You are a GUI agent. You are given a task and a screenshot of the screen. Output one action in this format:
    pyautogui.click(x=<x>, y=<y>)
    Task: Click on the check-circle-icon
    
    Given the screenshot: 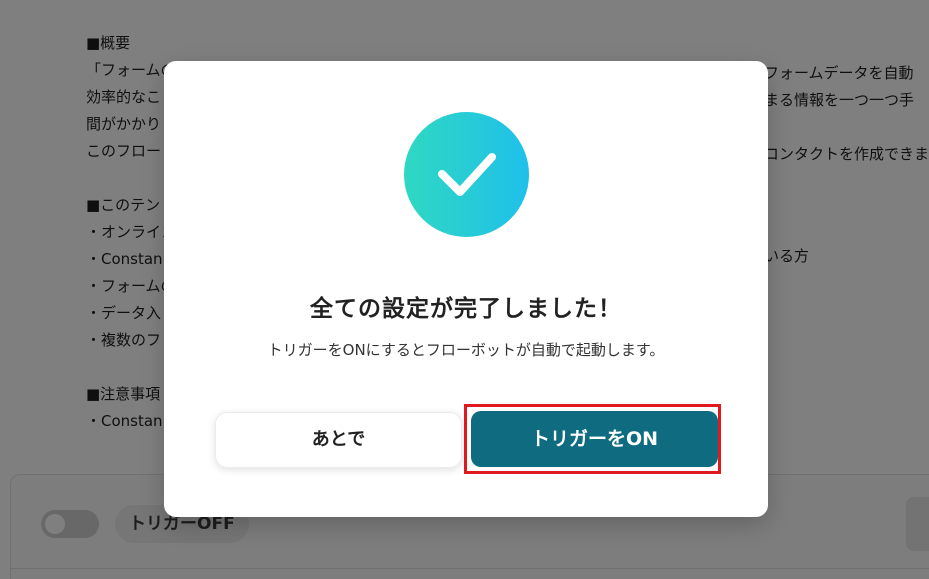 What is the action you would take?
    pyautogui.click(x=466, y=174)
    